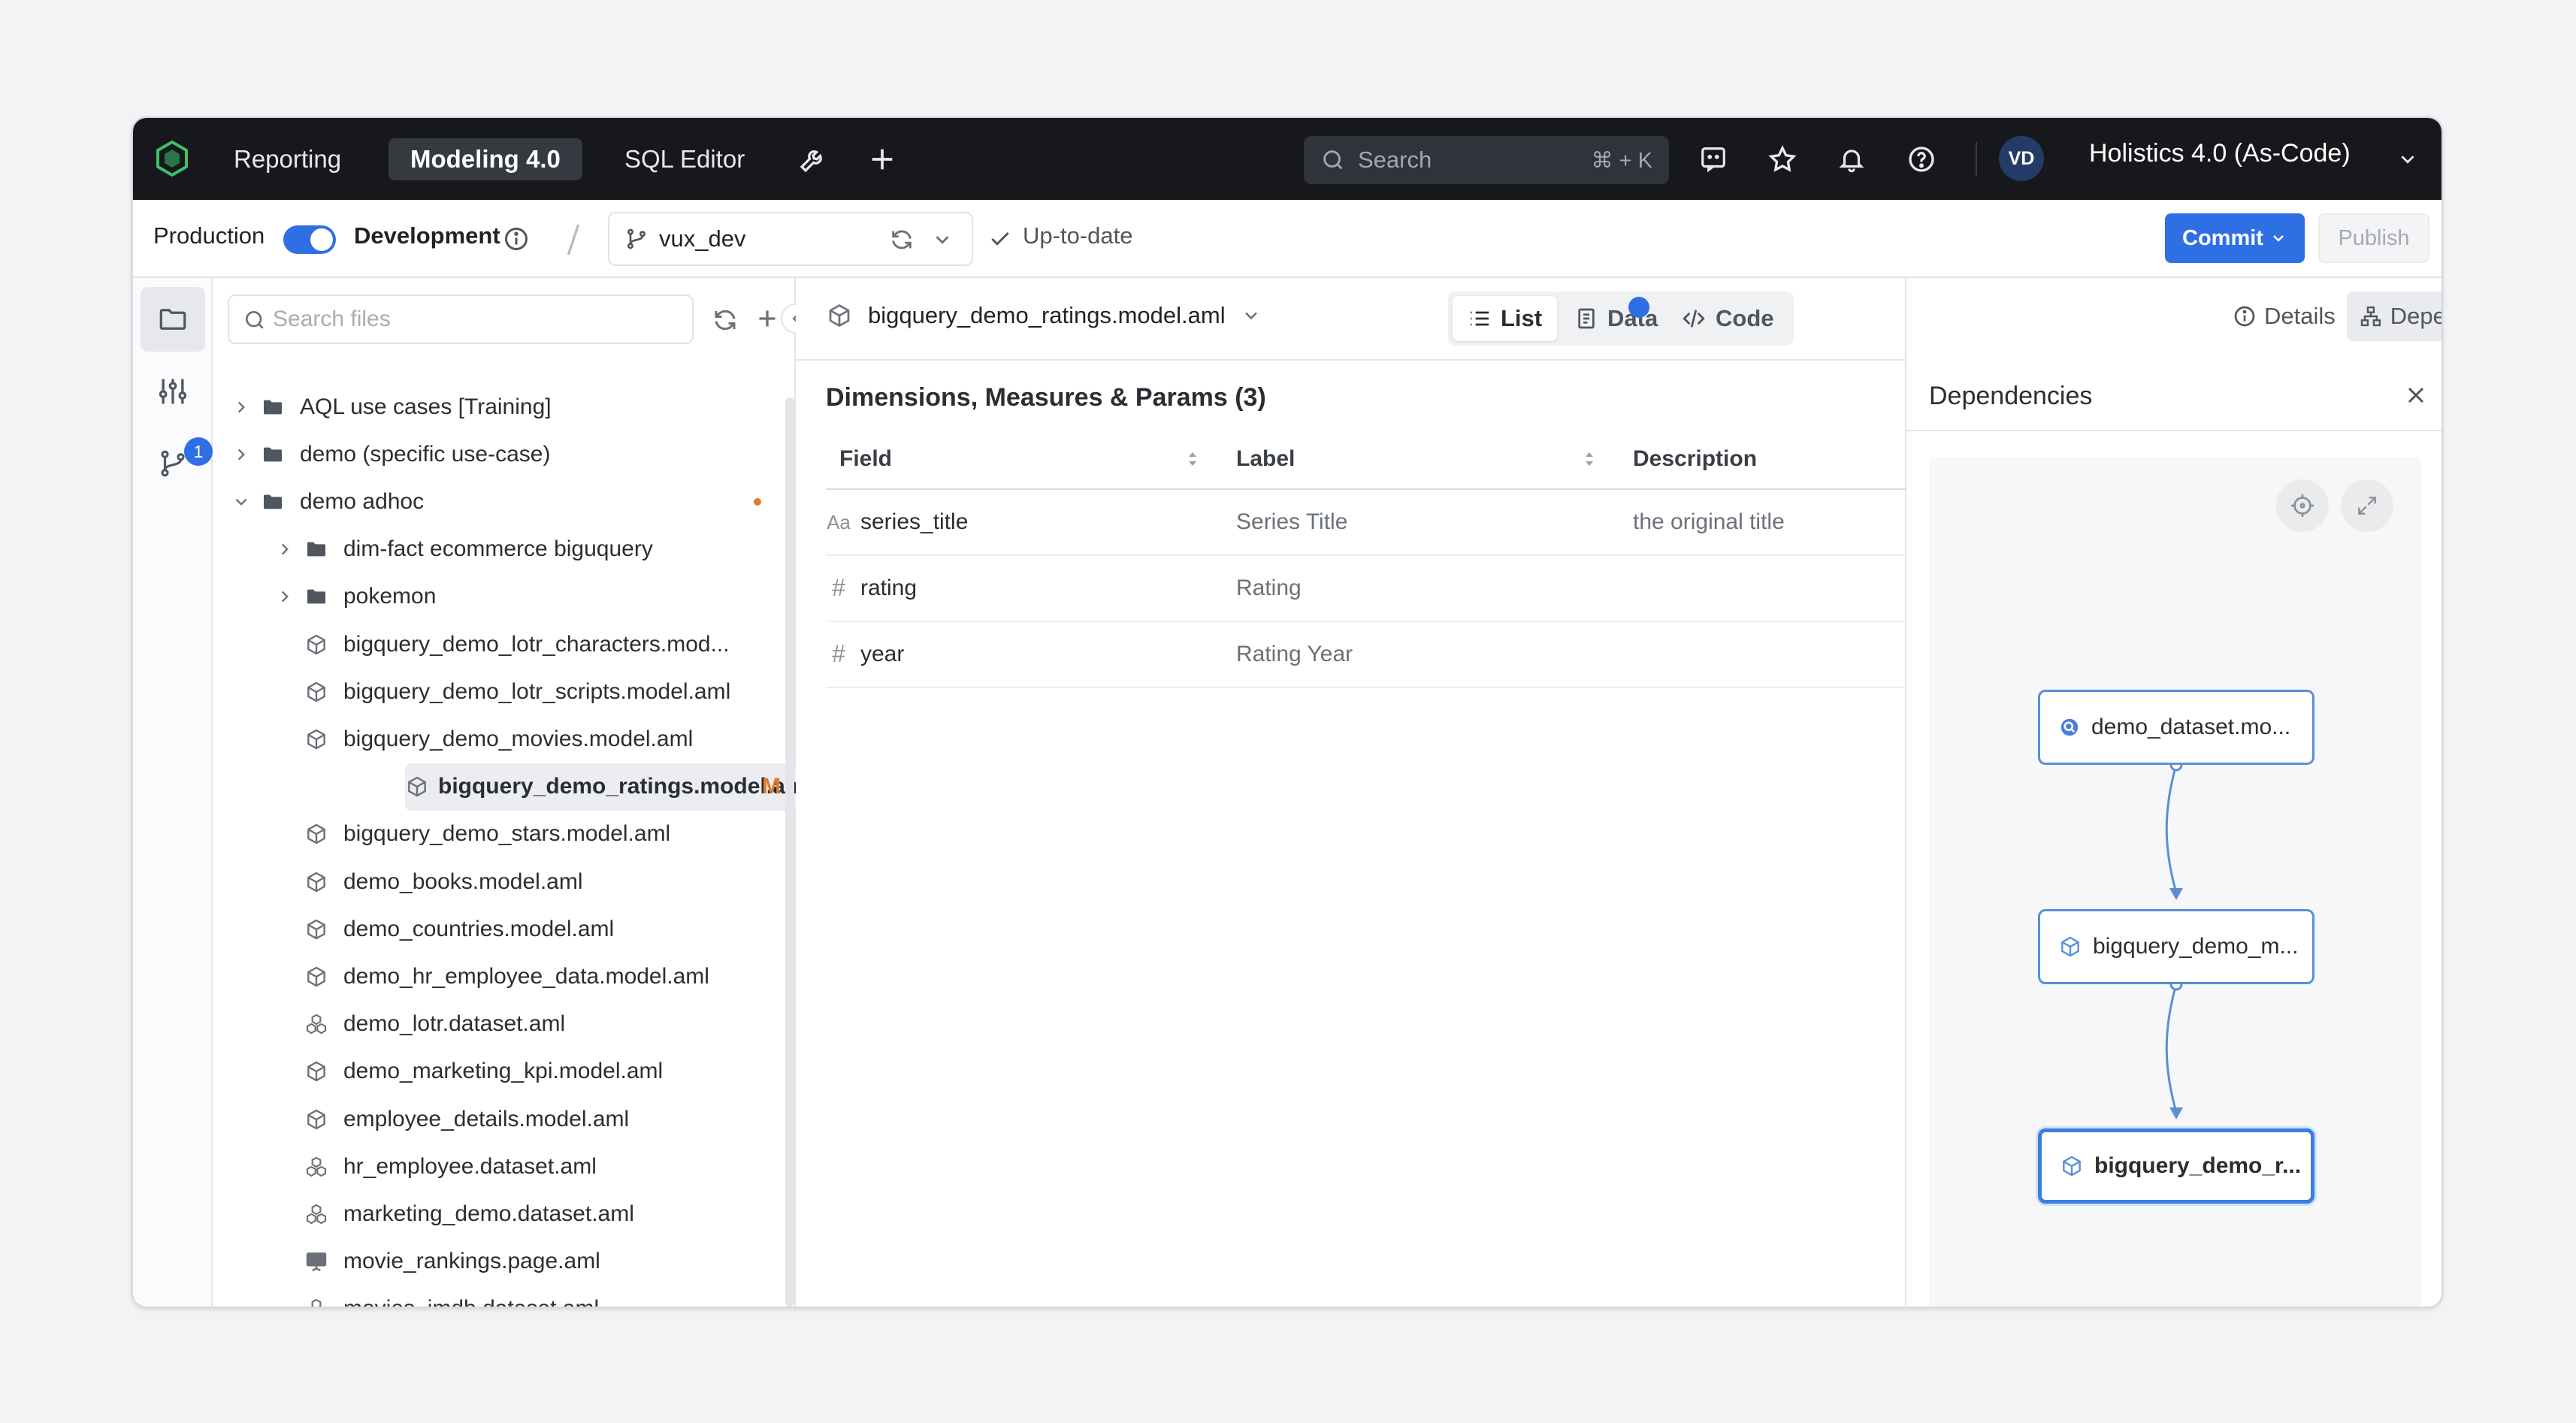 The width and height of the screenshot is (2576, 1423). Describe the element at coordinates (789, 852) in the screenshot. I see `file-scrollbar` at that location.